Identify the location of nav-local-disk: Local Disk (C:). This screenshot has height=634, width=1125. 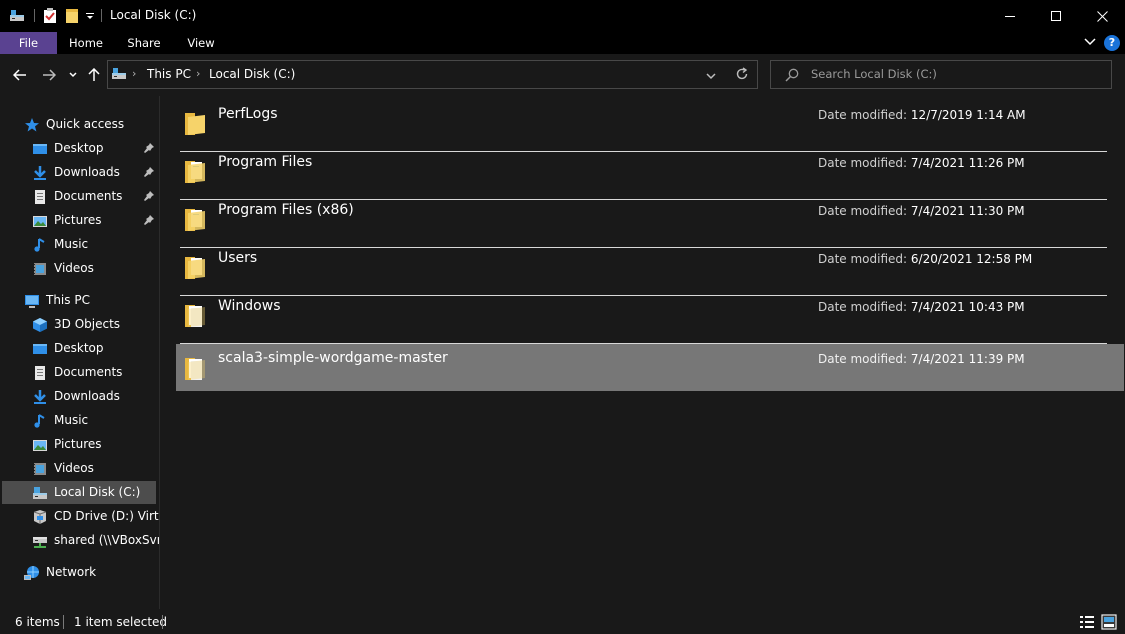
(79, 492).